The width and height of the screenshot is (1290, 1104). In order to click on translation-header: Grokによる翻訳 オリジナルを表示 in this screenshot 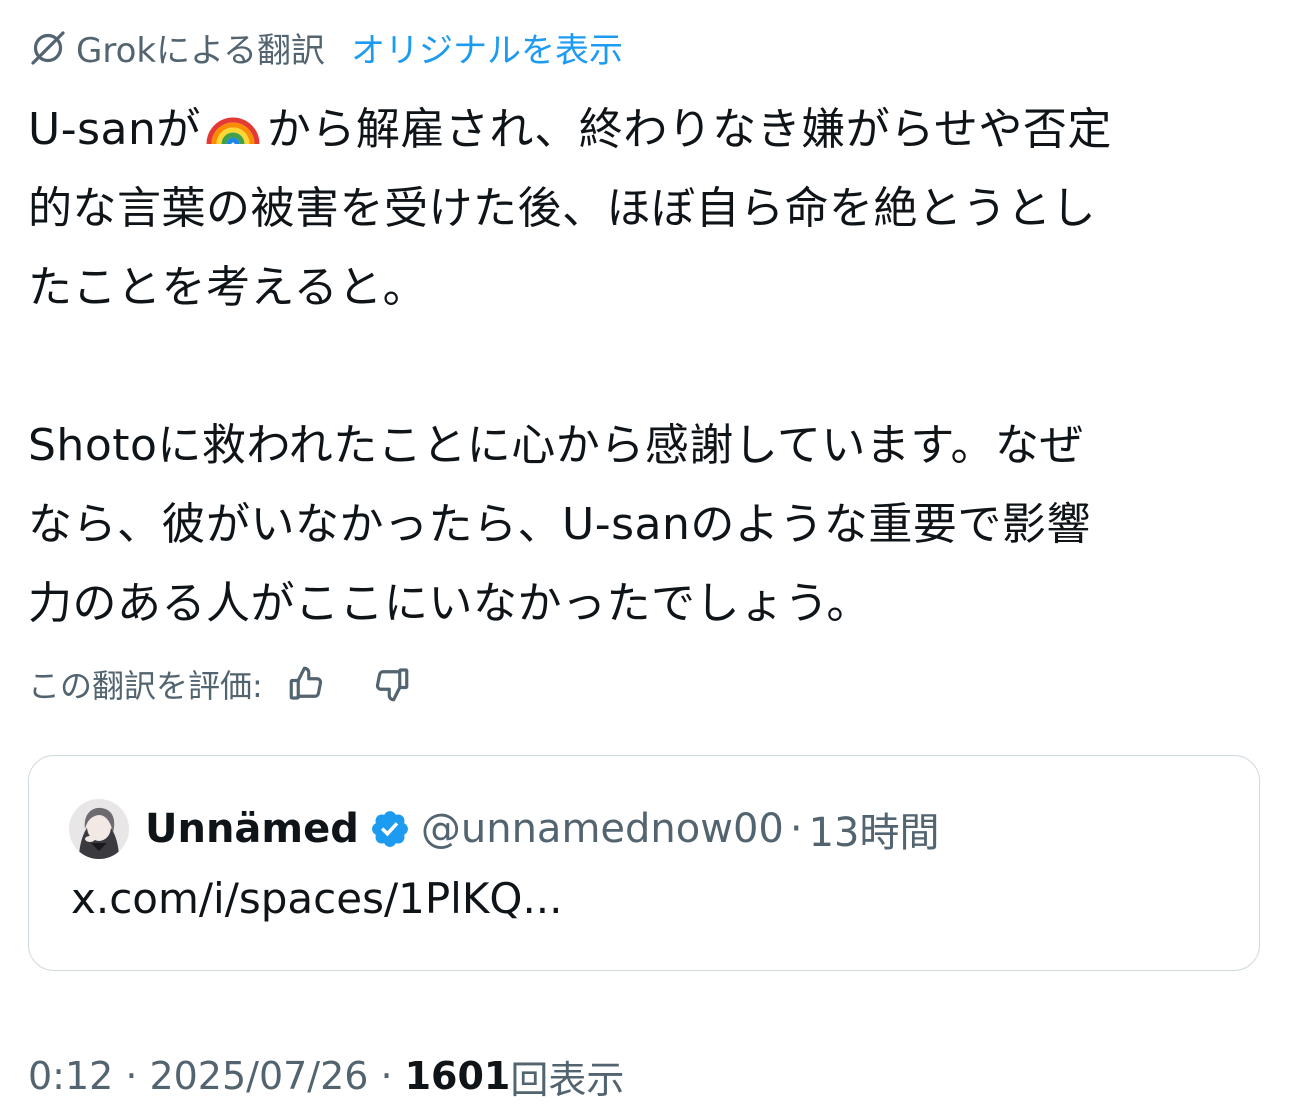, I will do `click(325, 47)`.